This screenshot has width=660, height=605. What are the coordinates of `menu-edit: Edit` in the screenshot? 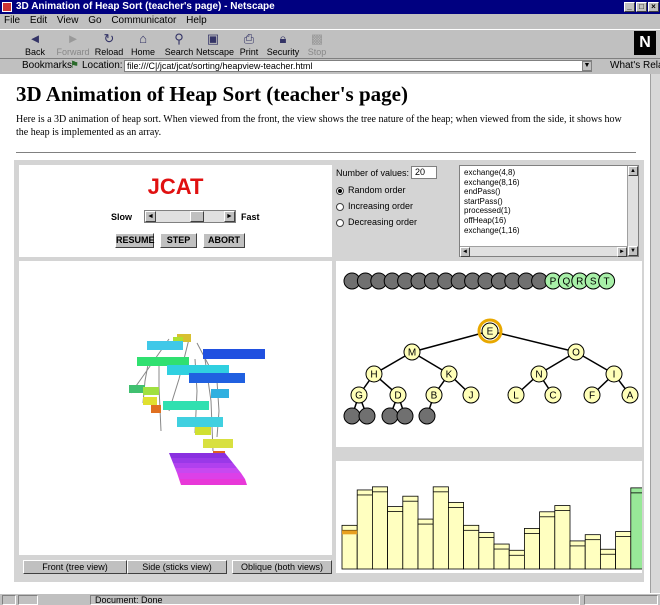 It's located at (38, 20).